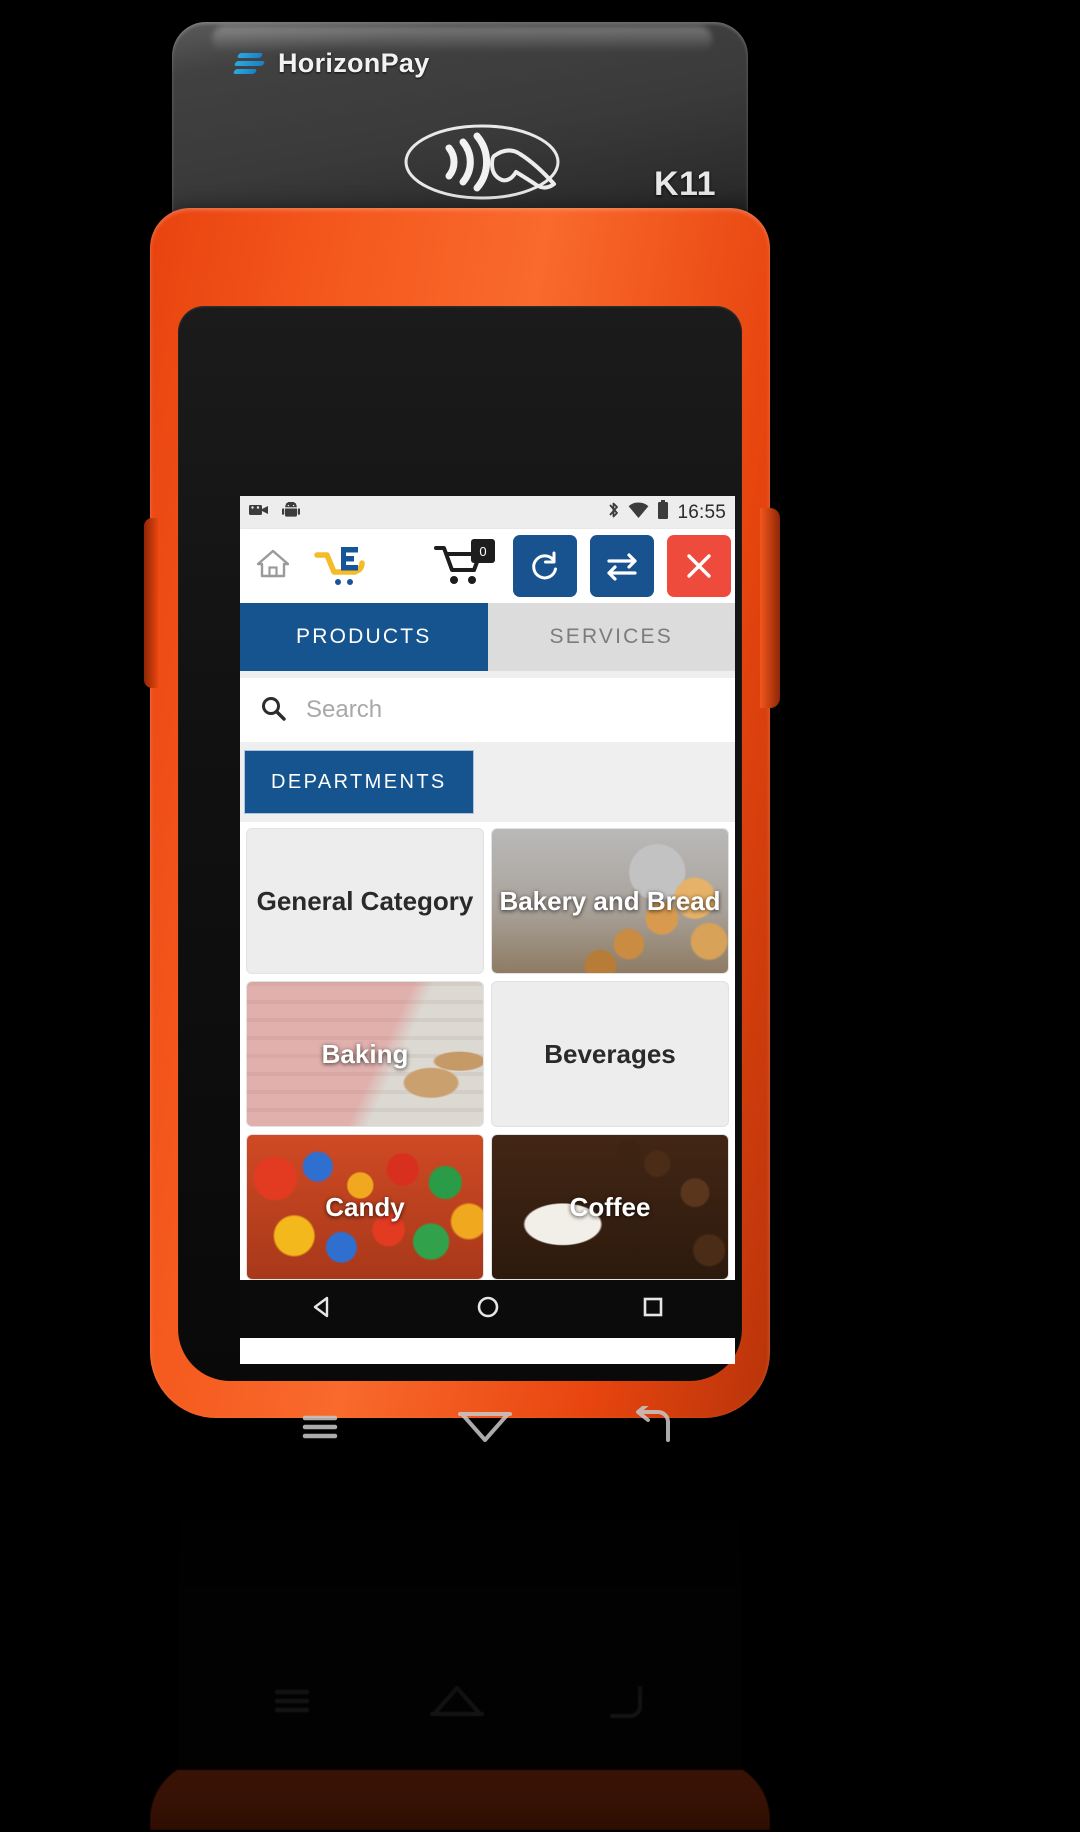 This screenshot has height=1832, width=1080. Describe the element at coordinates (613, 512) in the screenshot. I see `bluetooth-icon` at that location.